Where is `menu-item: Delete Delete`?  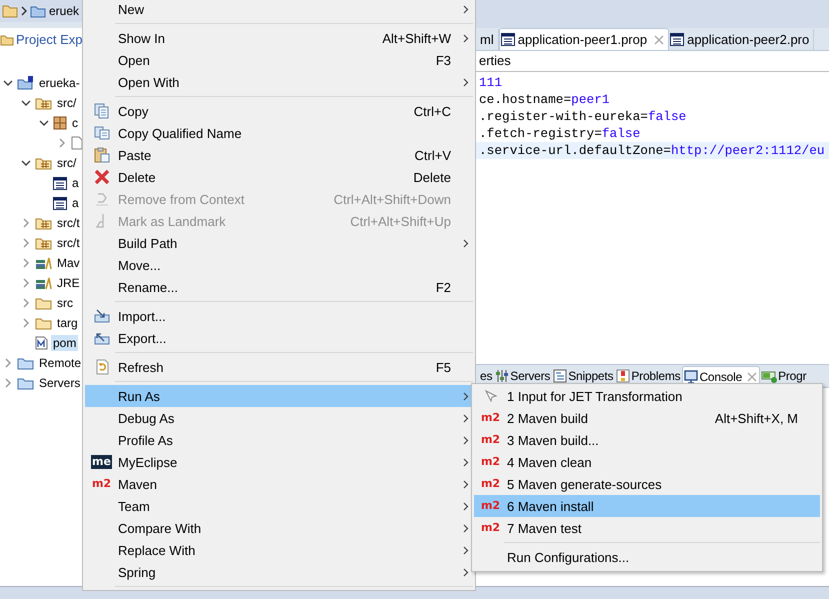 menu-item: Delete Delete is located at coordinates (279, 177).